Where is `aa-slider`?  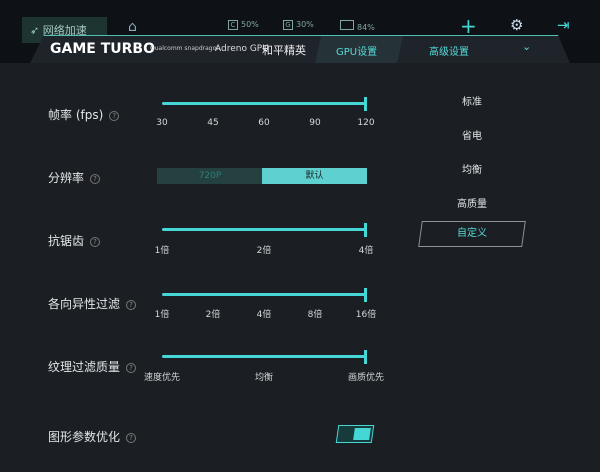
aa-slider is located at coordinates (264, 229).